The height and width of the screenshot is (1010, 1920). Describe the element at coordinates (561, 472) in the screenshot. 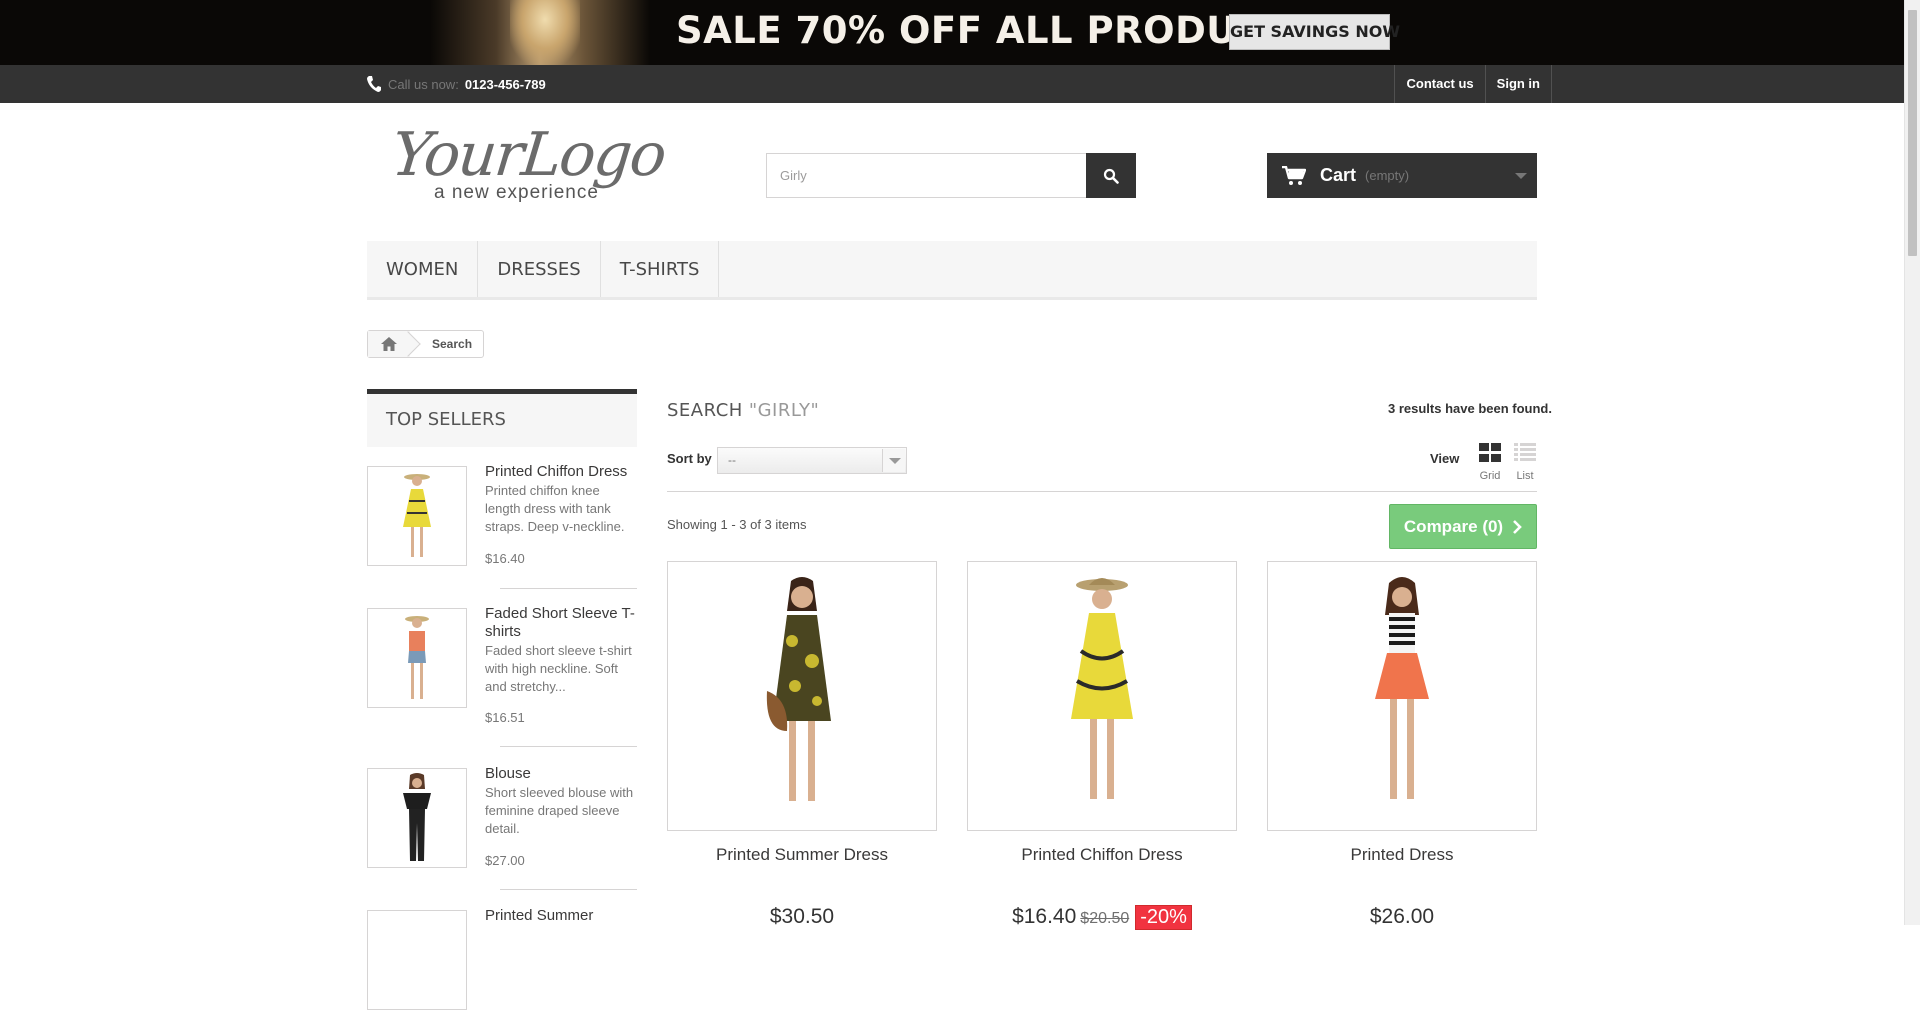

I see `top-seller-name: Printed Chiffon Dress` at that location.